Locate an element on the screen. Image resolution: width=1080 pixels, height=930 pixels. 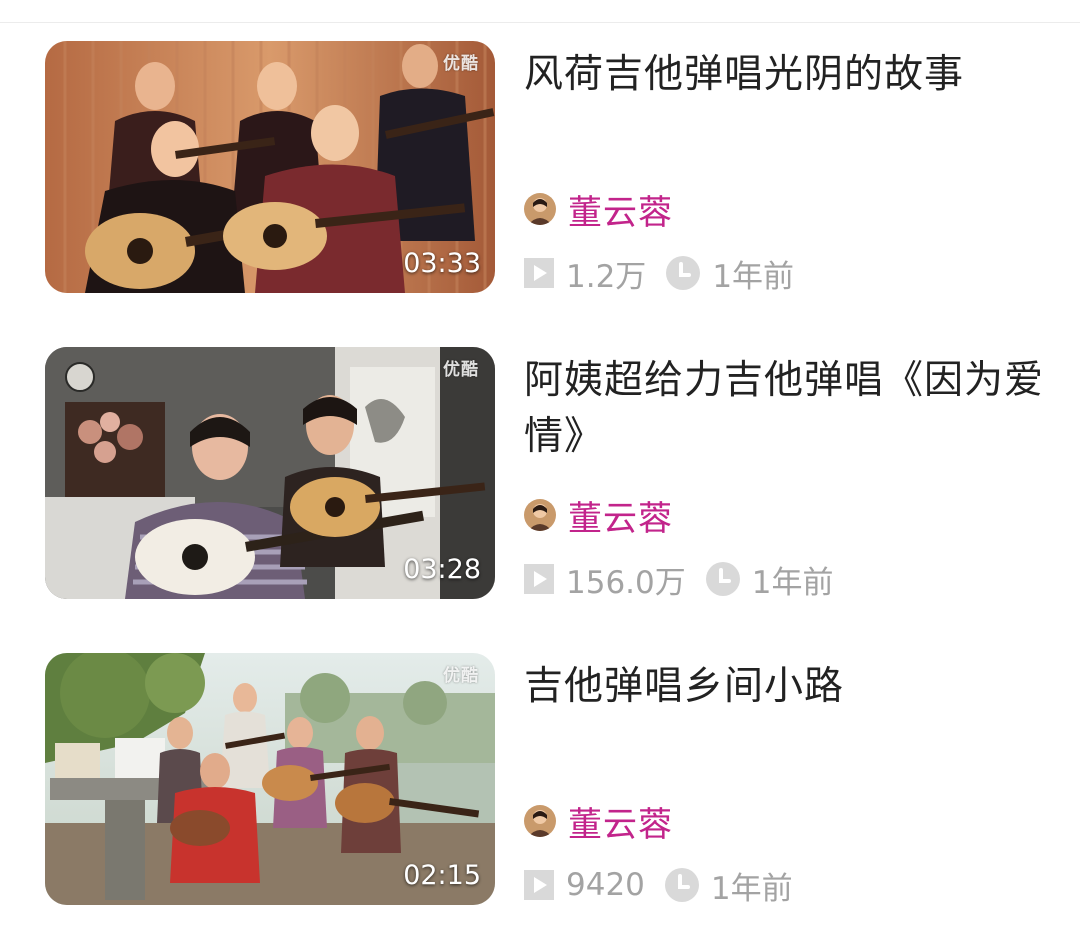
view-count: 156.0万 is located at coordinates (626, 582).